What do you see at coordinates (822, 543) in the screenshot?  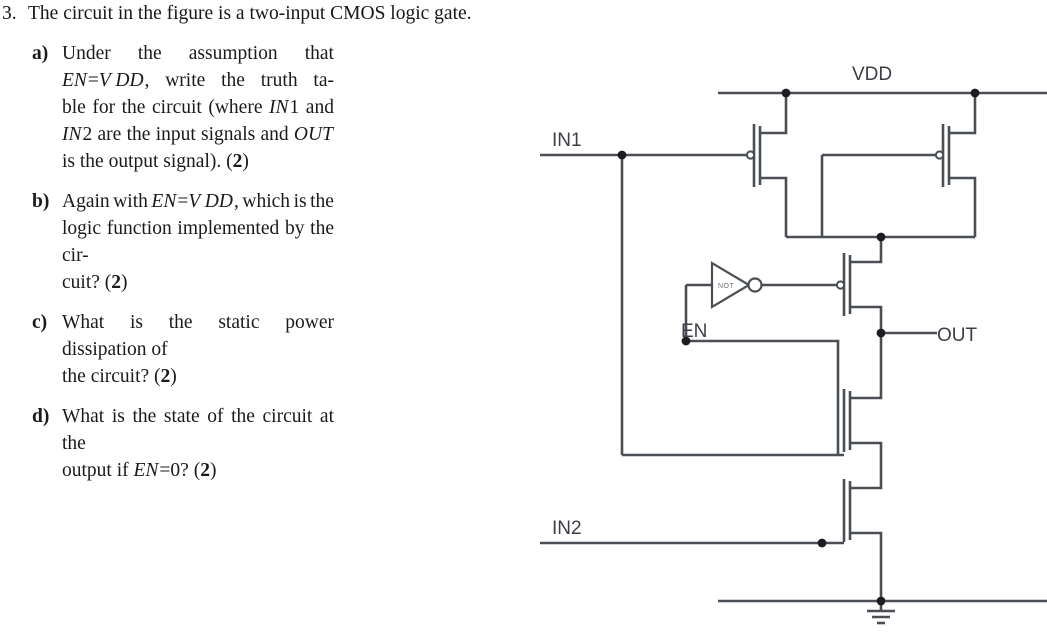 I see `node-dot-in2` at bounding box center [822, 543].